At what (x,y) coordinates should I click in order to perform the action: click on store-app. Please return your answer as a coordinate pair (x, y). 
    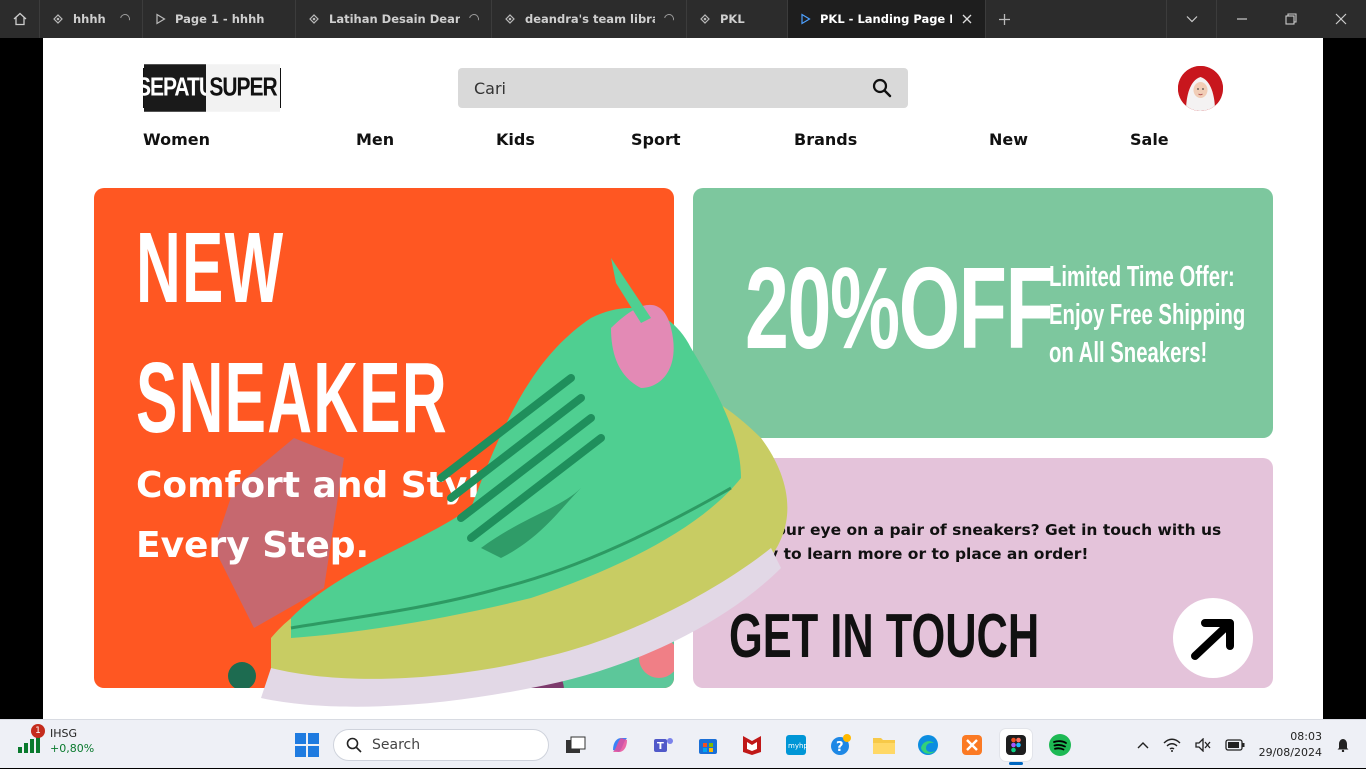
    Looking at the image, I should click on (708, 745).